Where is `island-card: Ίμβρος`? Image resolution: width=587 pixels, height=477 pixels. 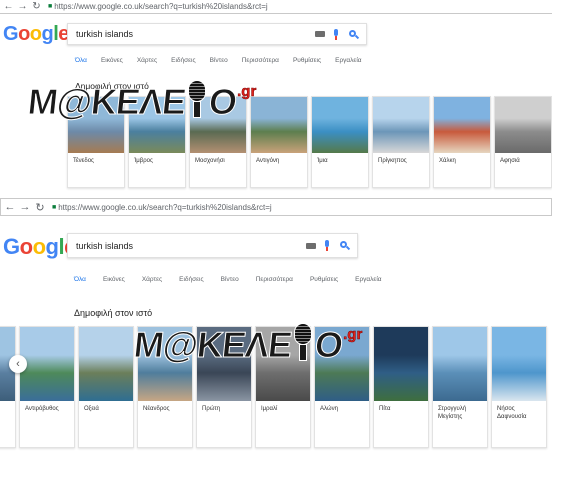
island-card: Ίμβρος is located at coordinates (157, 142).